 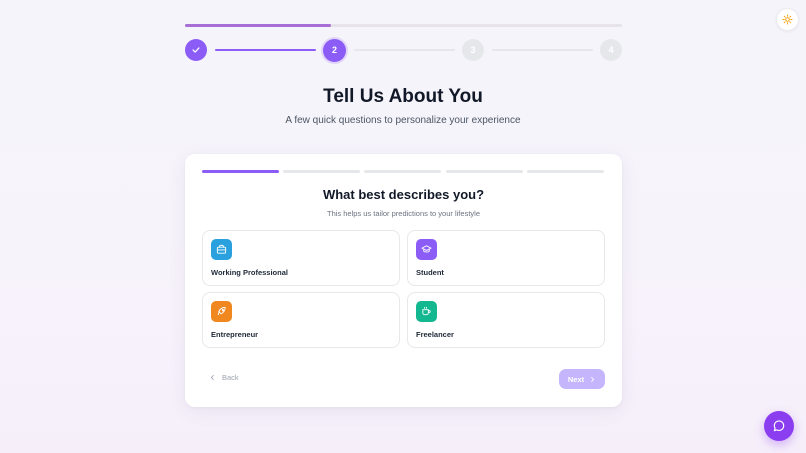 I want to click on chevron-left-icon, so click(x=212, y=377).